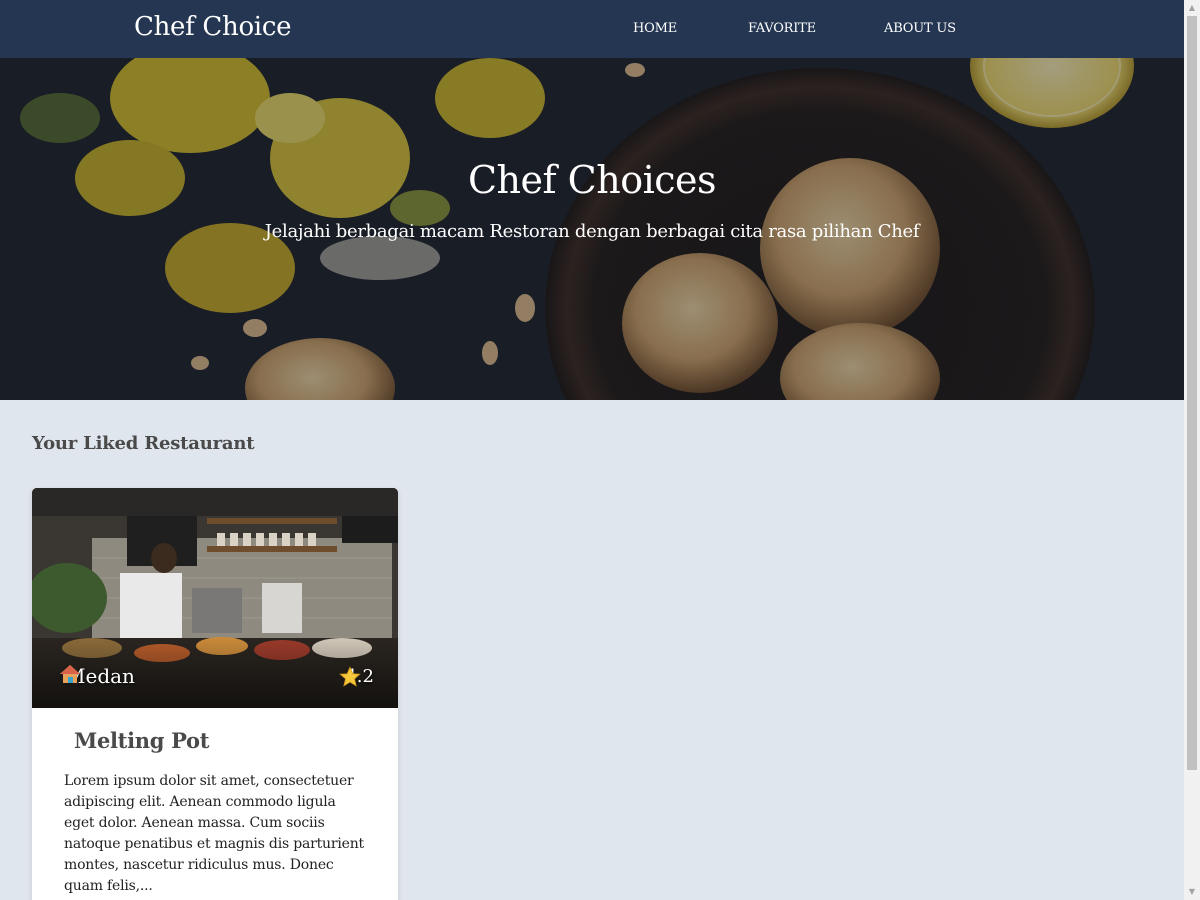 Image resolution: width=1200 pixels, height=900 pixels. Describe the element at coordinates (97, 676) in the screenshot. I see `restaurant-city: Medan` at that location.